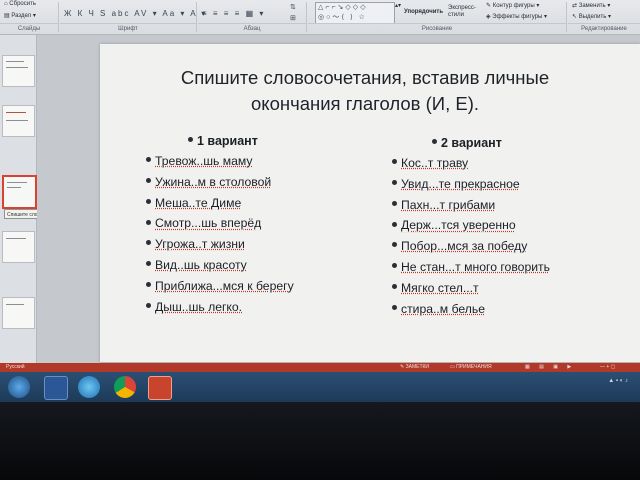  I want to click on select-button: ↖ Выделить ▾, so click(591, 16).